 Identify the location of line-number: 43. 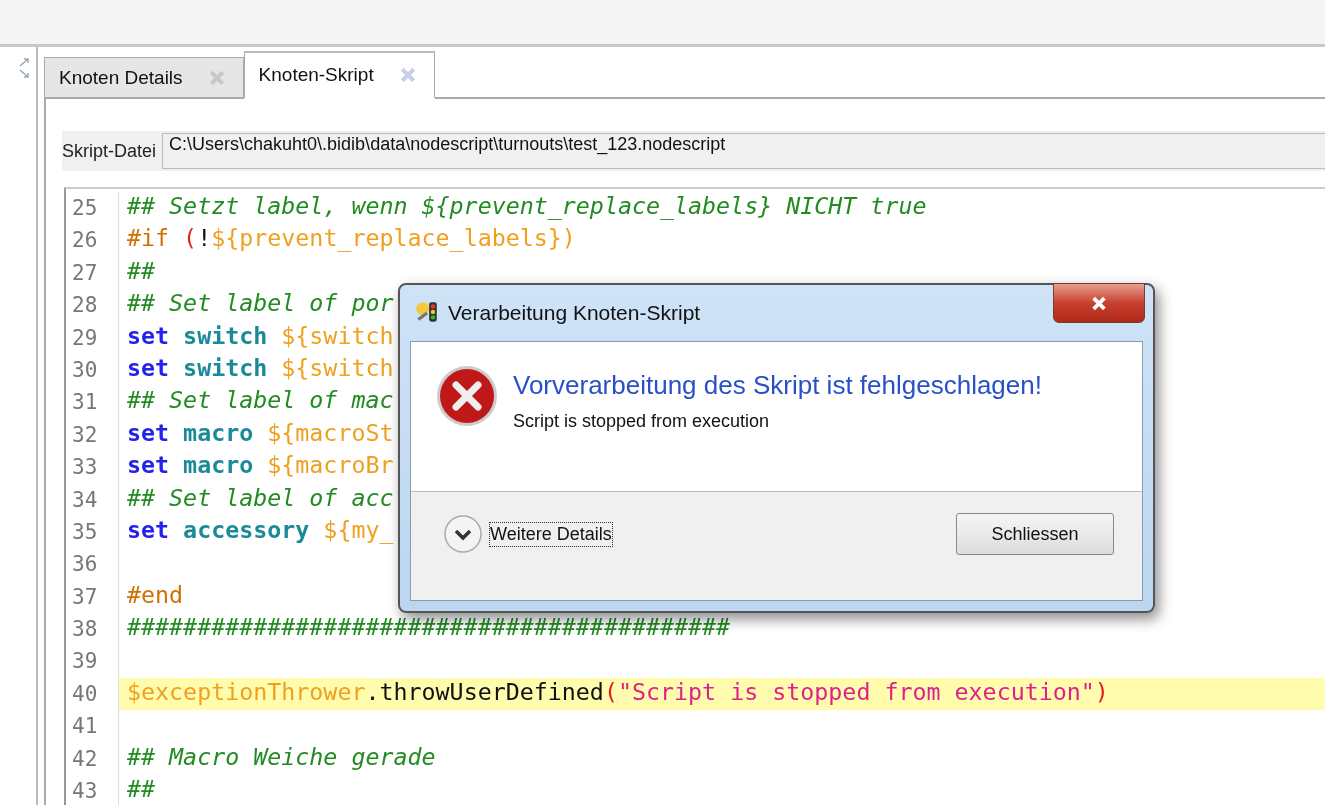
(92, 790).